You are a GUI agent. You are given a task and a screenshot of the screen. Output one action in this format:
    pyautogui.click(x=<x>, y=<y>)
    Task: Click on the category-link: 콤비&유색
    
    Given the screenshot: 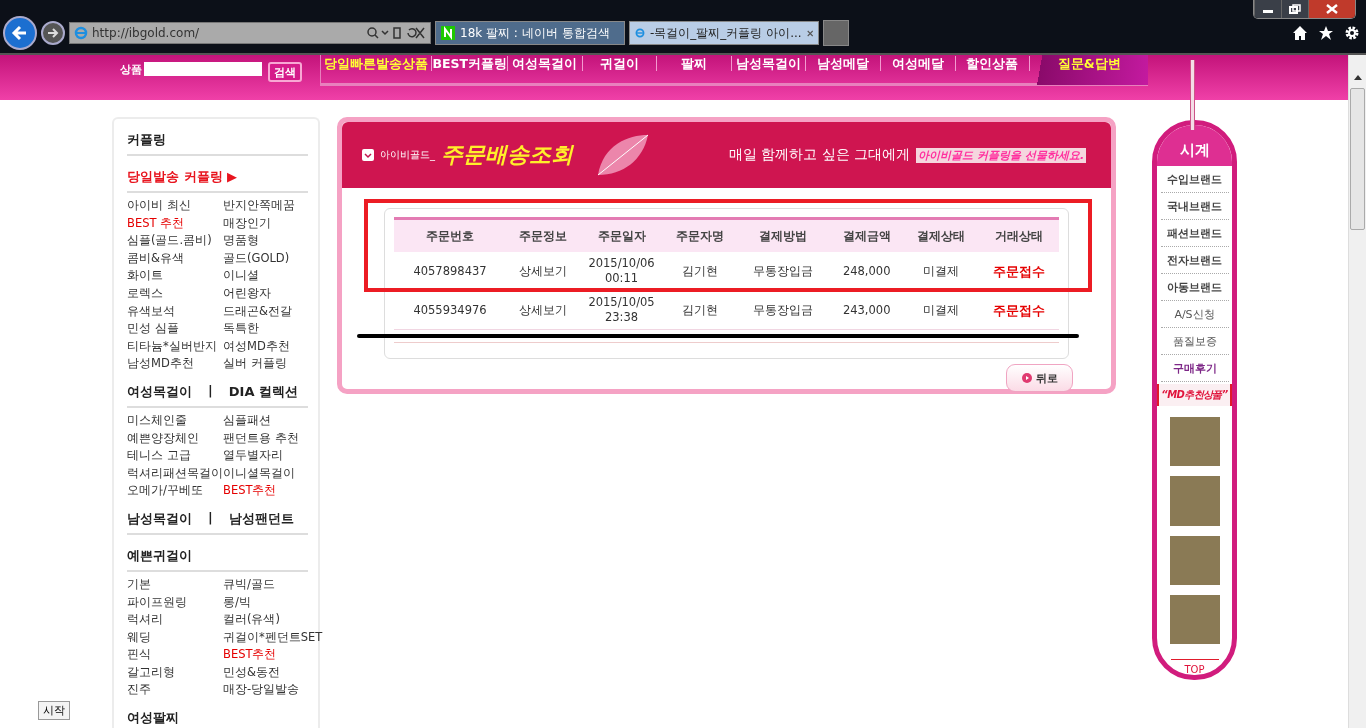 What is the action you would take?
    pyautogui.click(x=175, y=258)
    